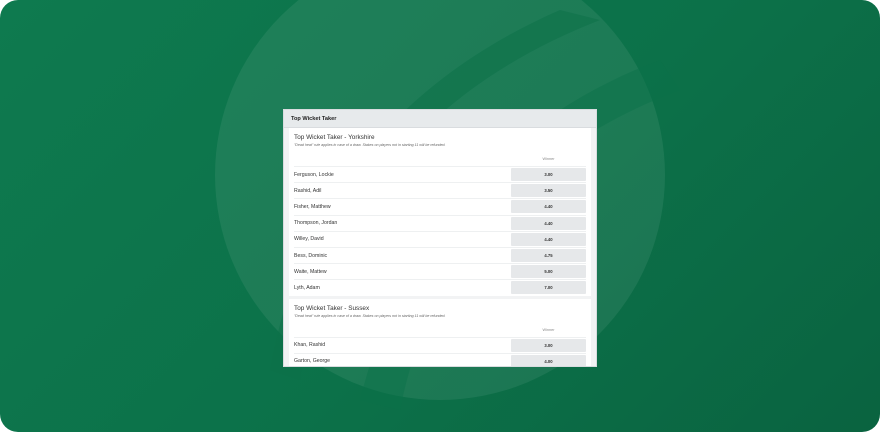 This screenshot has width=880, height=432. What do you see at coordinates (308, 190) in the screenshot?
I see `player-name: Rashid, Adil` at bounding box center [308, 190].